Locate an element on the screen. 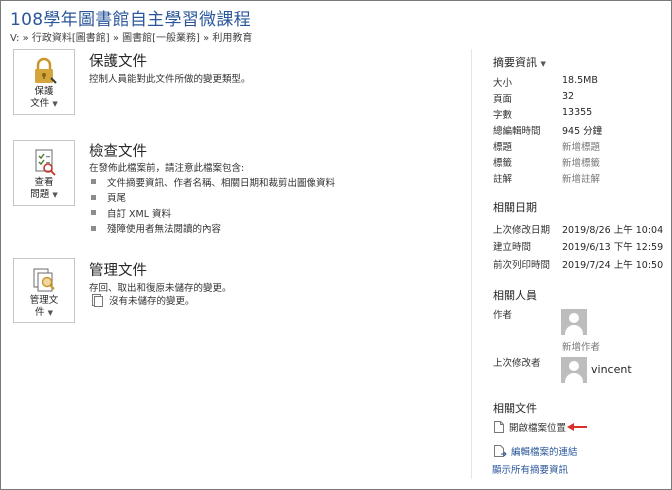  properties-heading: 摘要資訊 ▼ is located at coordinates (519, 62).